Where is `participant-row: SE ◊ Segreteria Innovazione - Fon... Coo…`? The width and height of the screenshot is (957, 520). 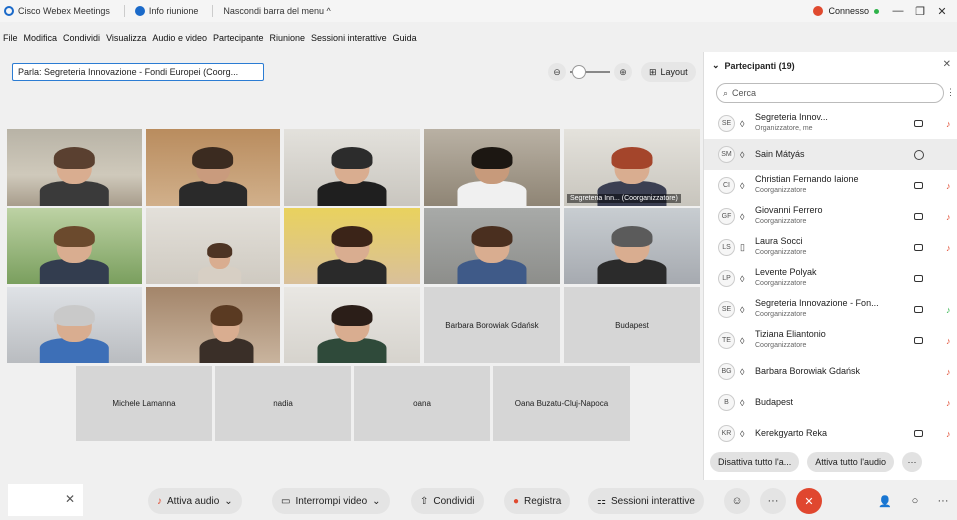
participant-row: SE ◊ Segreteria Innovazione - Fon... Coo… is located at coordinates (830, 309).